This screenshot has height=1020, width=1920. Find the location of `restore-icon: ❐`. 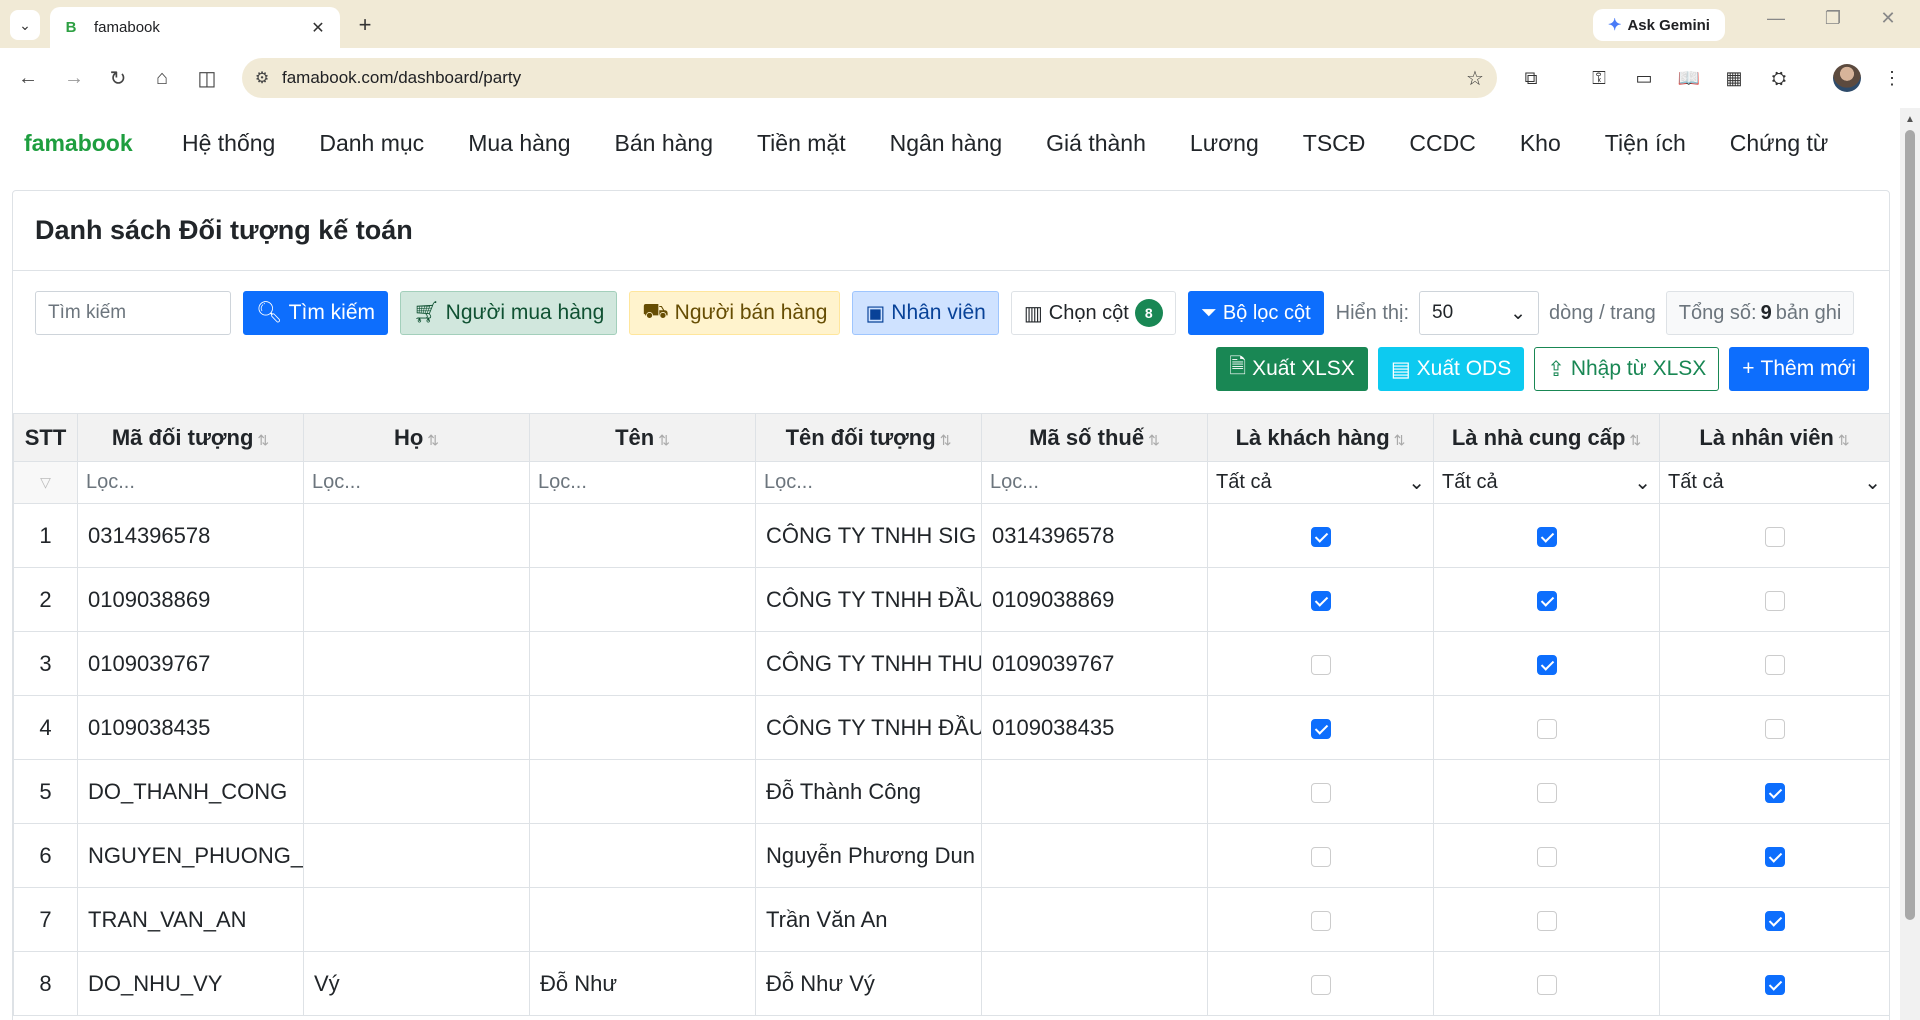

restore-icon: ❐ is located at coordinates (1833, 18).